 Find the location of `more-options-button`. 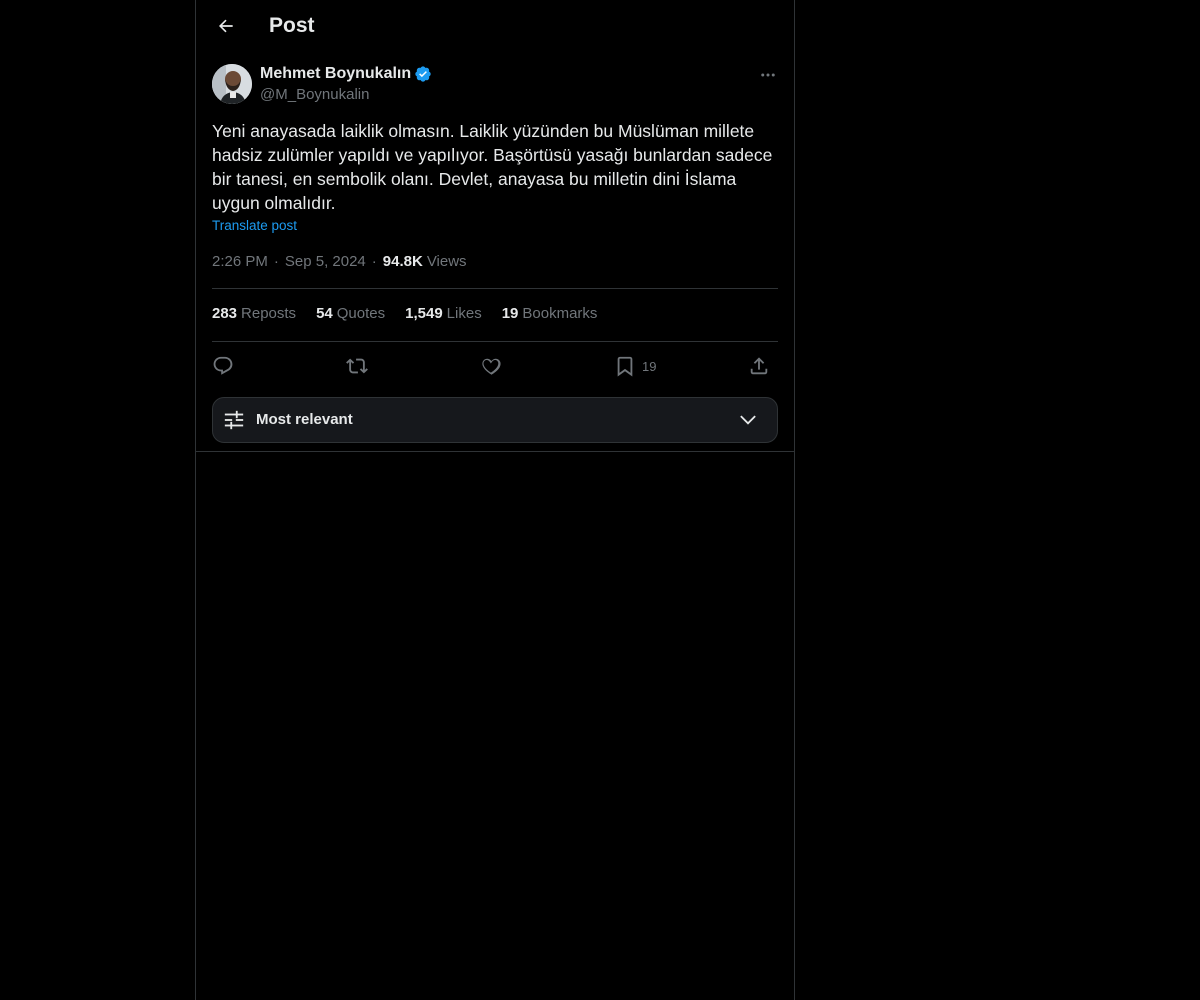

more-options-button is located at coordinates (768, 75).